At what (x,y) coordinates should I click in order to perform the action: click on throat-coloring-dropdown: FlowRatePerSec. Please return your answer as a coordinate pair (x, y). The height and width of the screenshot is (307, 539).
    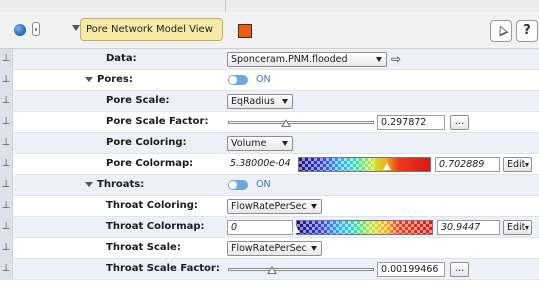
    Looking at the image, I should click on (274, 206).